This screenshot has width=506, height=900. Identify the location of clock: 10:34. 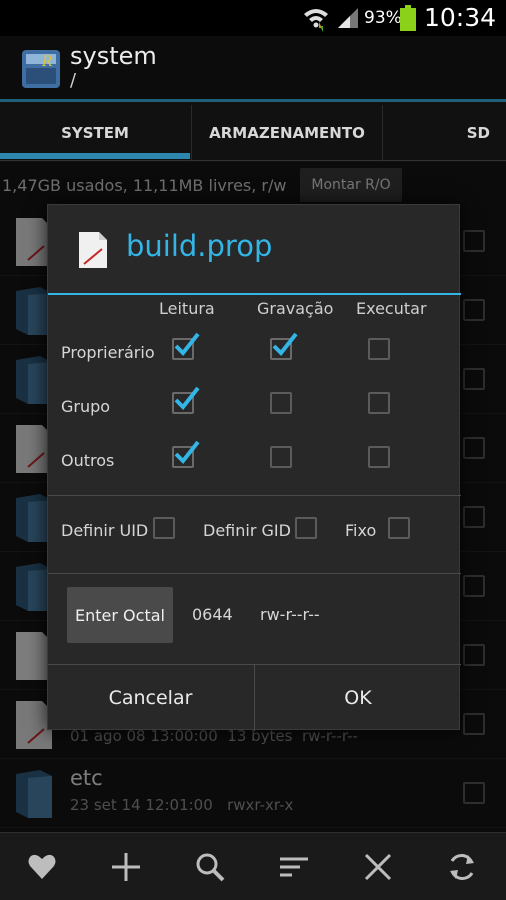
(460, 17).